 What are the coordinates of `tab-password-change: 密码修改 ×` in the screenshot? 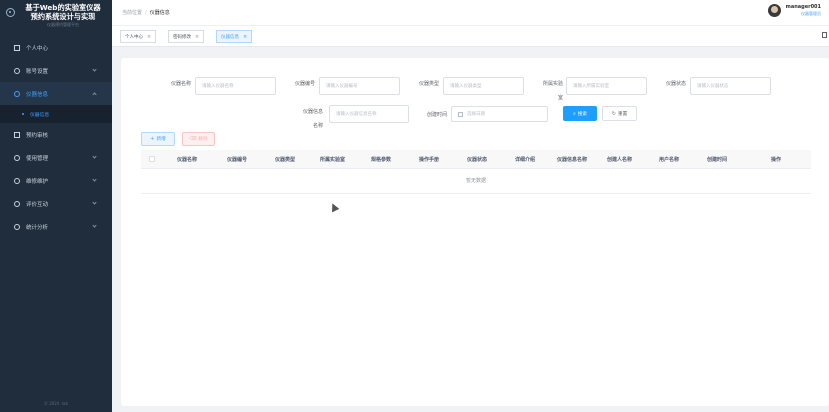 It's located at (186, 36).